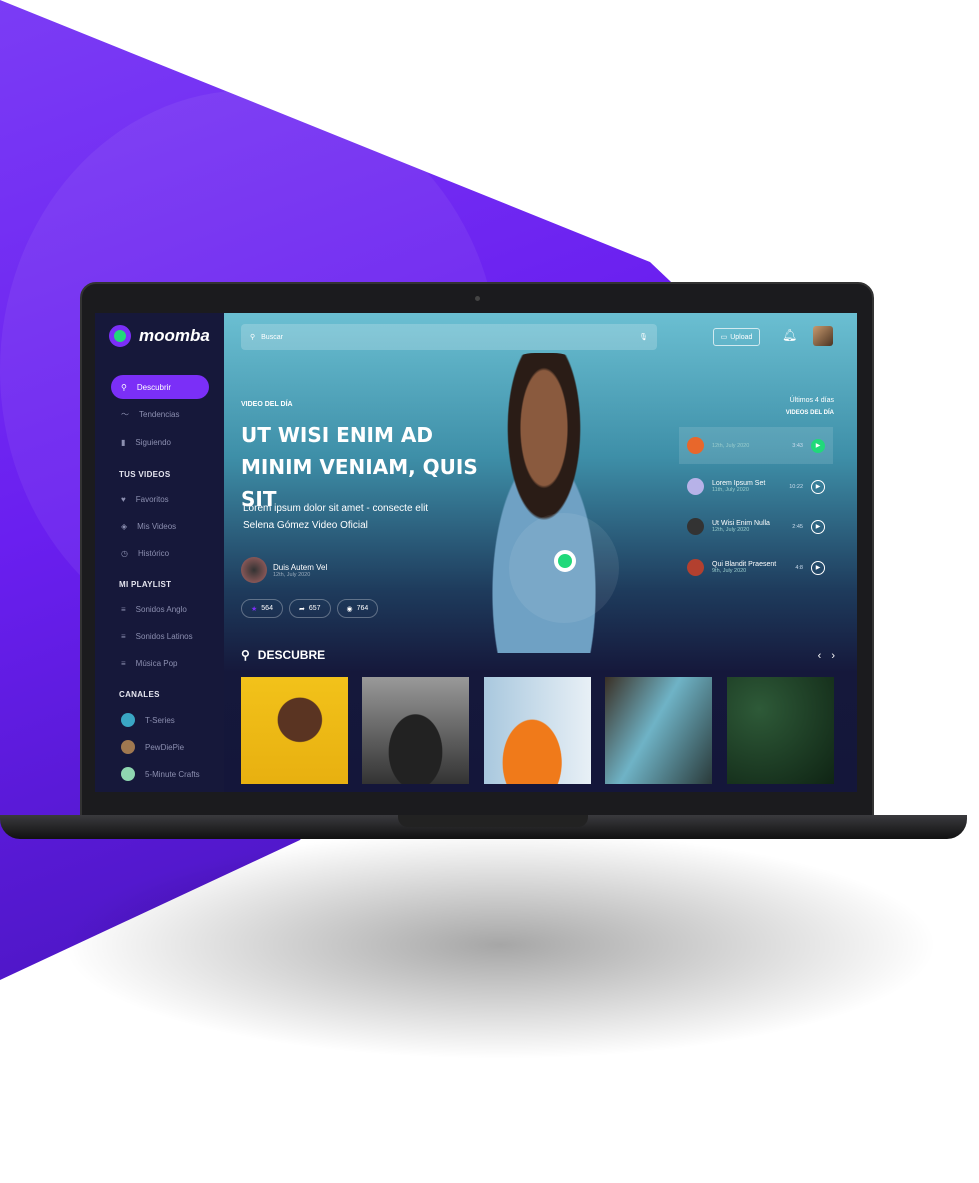 The height and width of the screenshot is (1183, 979). I want to click on nav-favoritos: ♥ Favoritos, so click(165, 499).